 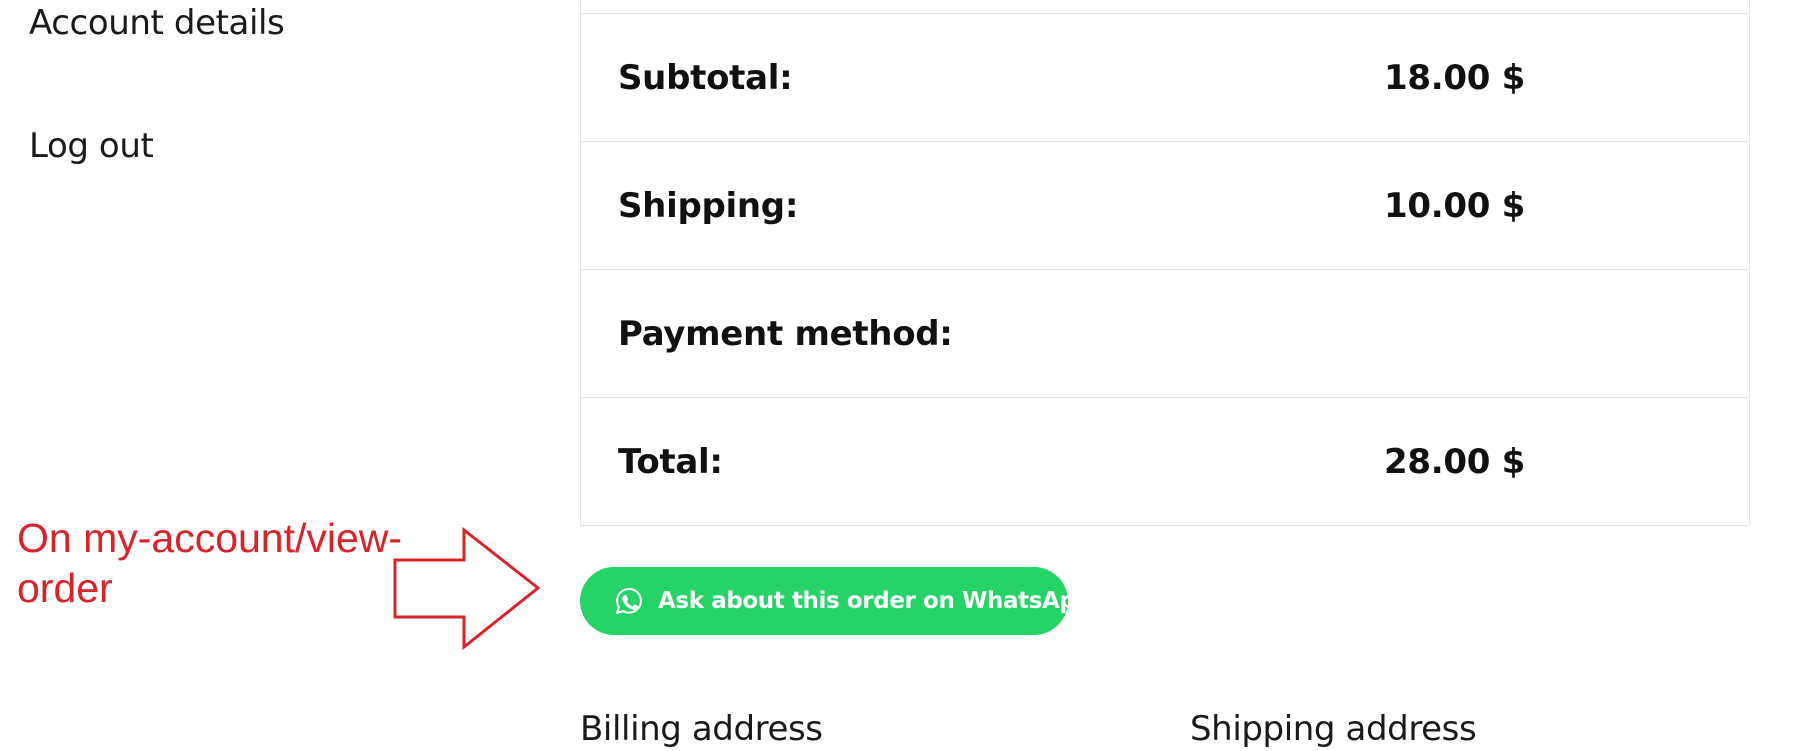 I want to click on subtotal-value: 18.00 $, so click(x=1454, y=77).